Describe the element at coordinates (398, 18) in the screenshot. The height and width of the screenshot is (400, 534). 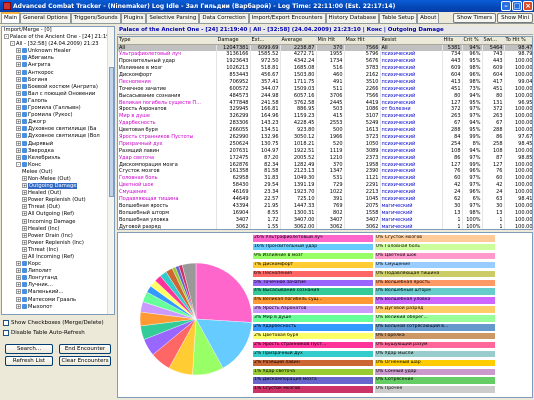
I see `tab-8: Table Setup` at that location.